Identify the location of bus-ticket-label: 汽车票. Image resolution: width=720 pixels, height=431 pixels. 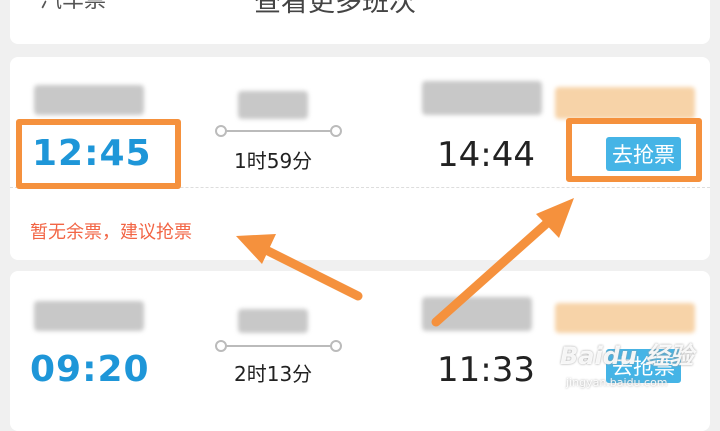
(73, 7).